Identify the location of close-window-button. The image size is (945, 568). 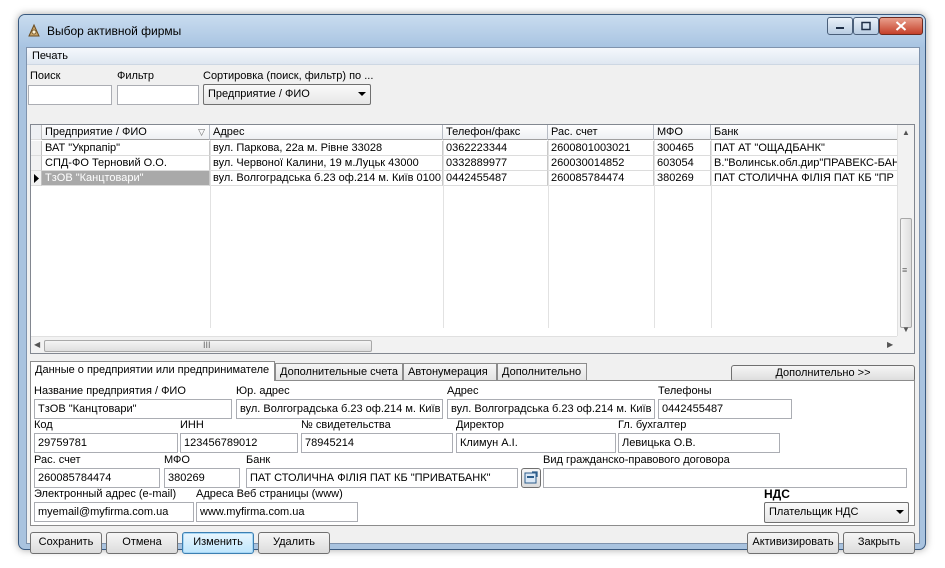
(901, 26).